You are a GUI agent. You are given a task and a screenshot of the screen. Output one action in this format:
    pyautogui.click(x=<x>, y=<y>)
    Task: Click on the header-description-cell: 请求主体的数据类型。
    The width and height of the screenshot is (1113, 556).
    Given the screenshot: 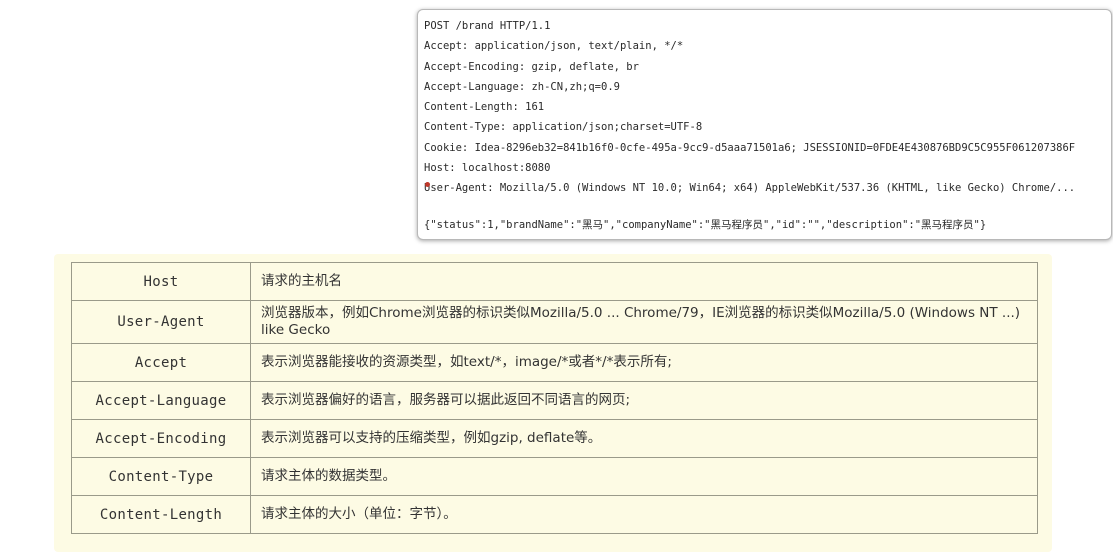 What is the action you would take?
    pyautogui.click(x=644, y=476)
    